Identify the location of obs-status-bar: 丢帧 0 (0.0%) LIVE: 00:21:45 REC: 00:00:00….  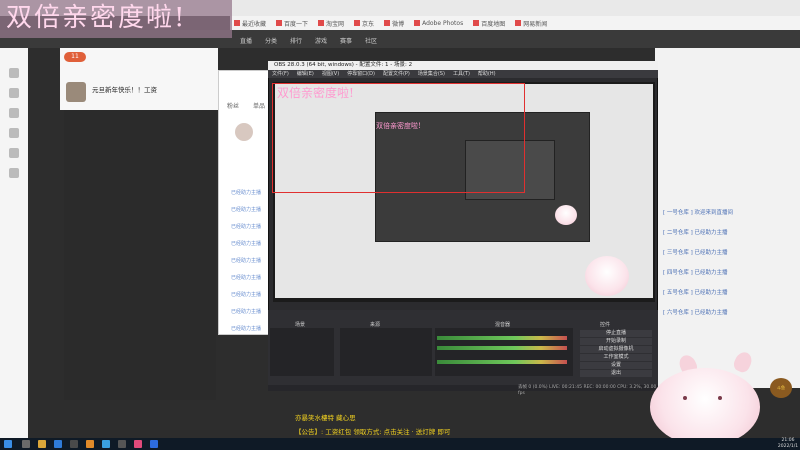
(463, 390).